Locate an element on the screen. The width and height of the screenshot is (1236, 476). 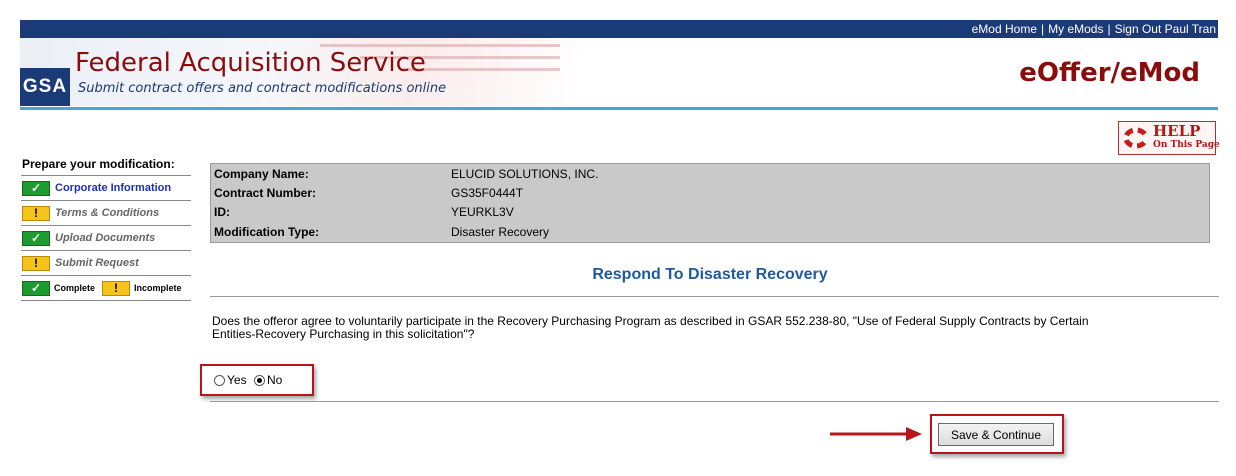
emod-home-link: eMod Home is located at coordinates (1004, 29).